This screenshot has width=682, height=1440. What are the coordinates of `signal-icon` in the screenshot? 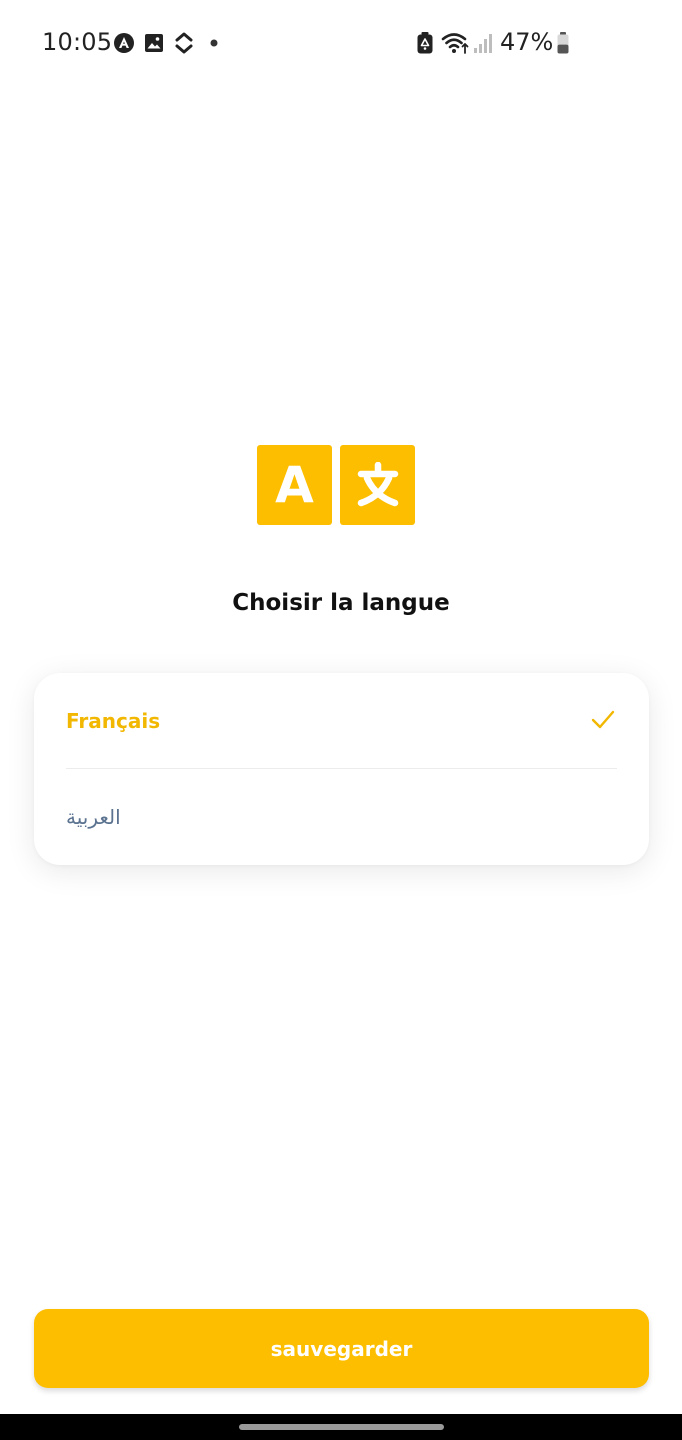 It's located at (483, 43).